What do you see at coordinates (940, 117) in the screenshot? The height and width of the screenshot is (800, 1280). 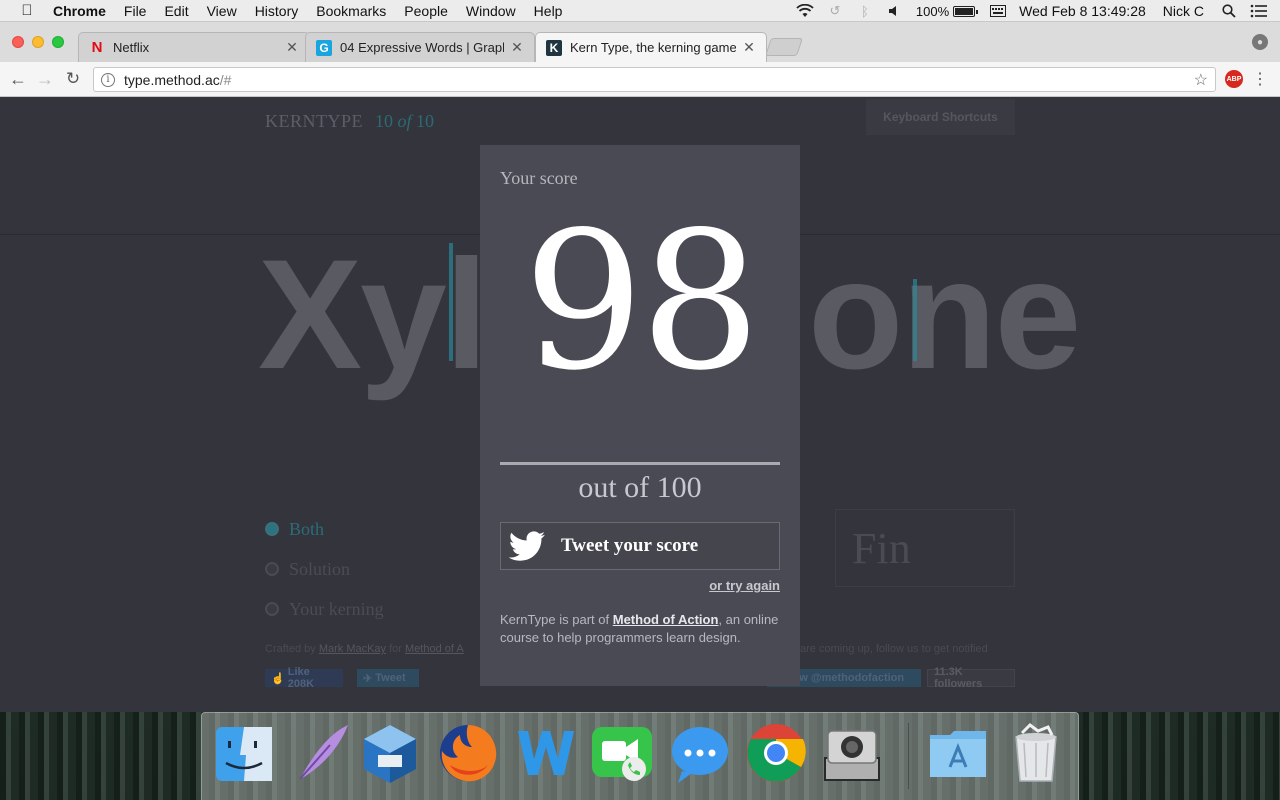 I see `keyboard-shortcuts-button: Keyboard Shortcuts` at bounding box center [940, 117].